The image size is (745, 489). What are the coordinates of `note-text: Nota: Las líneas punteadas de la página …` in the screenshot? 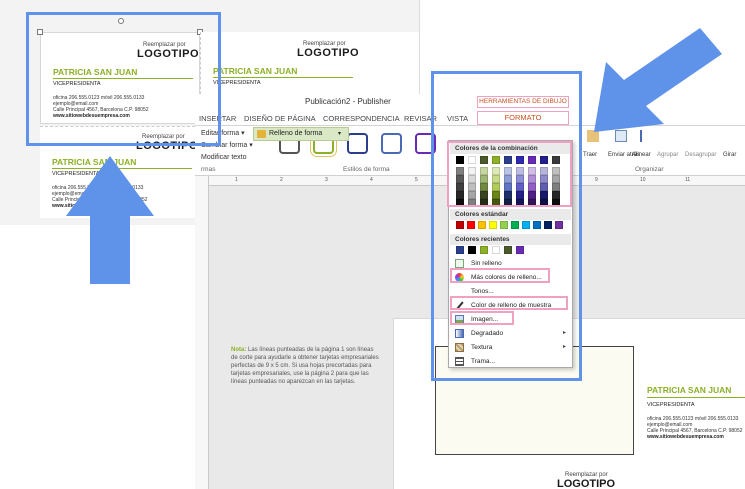 It's located at (306, 366).